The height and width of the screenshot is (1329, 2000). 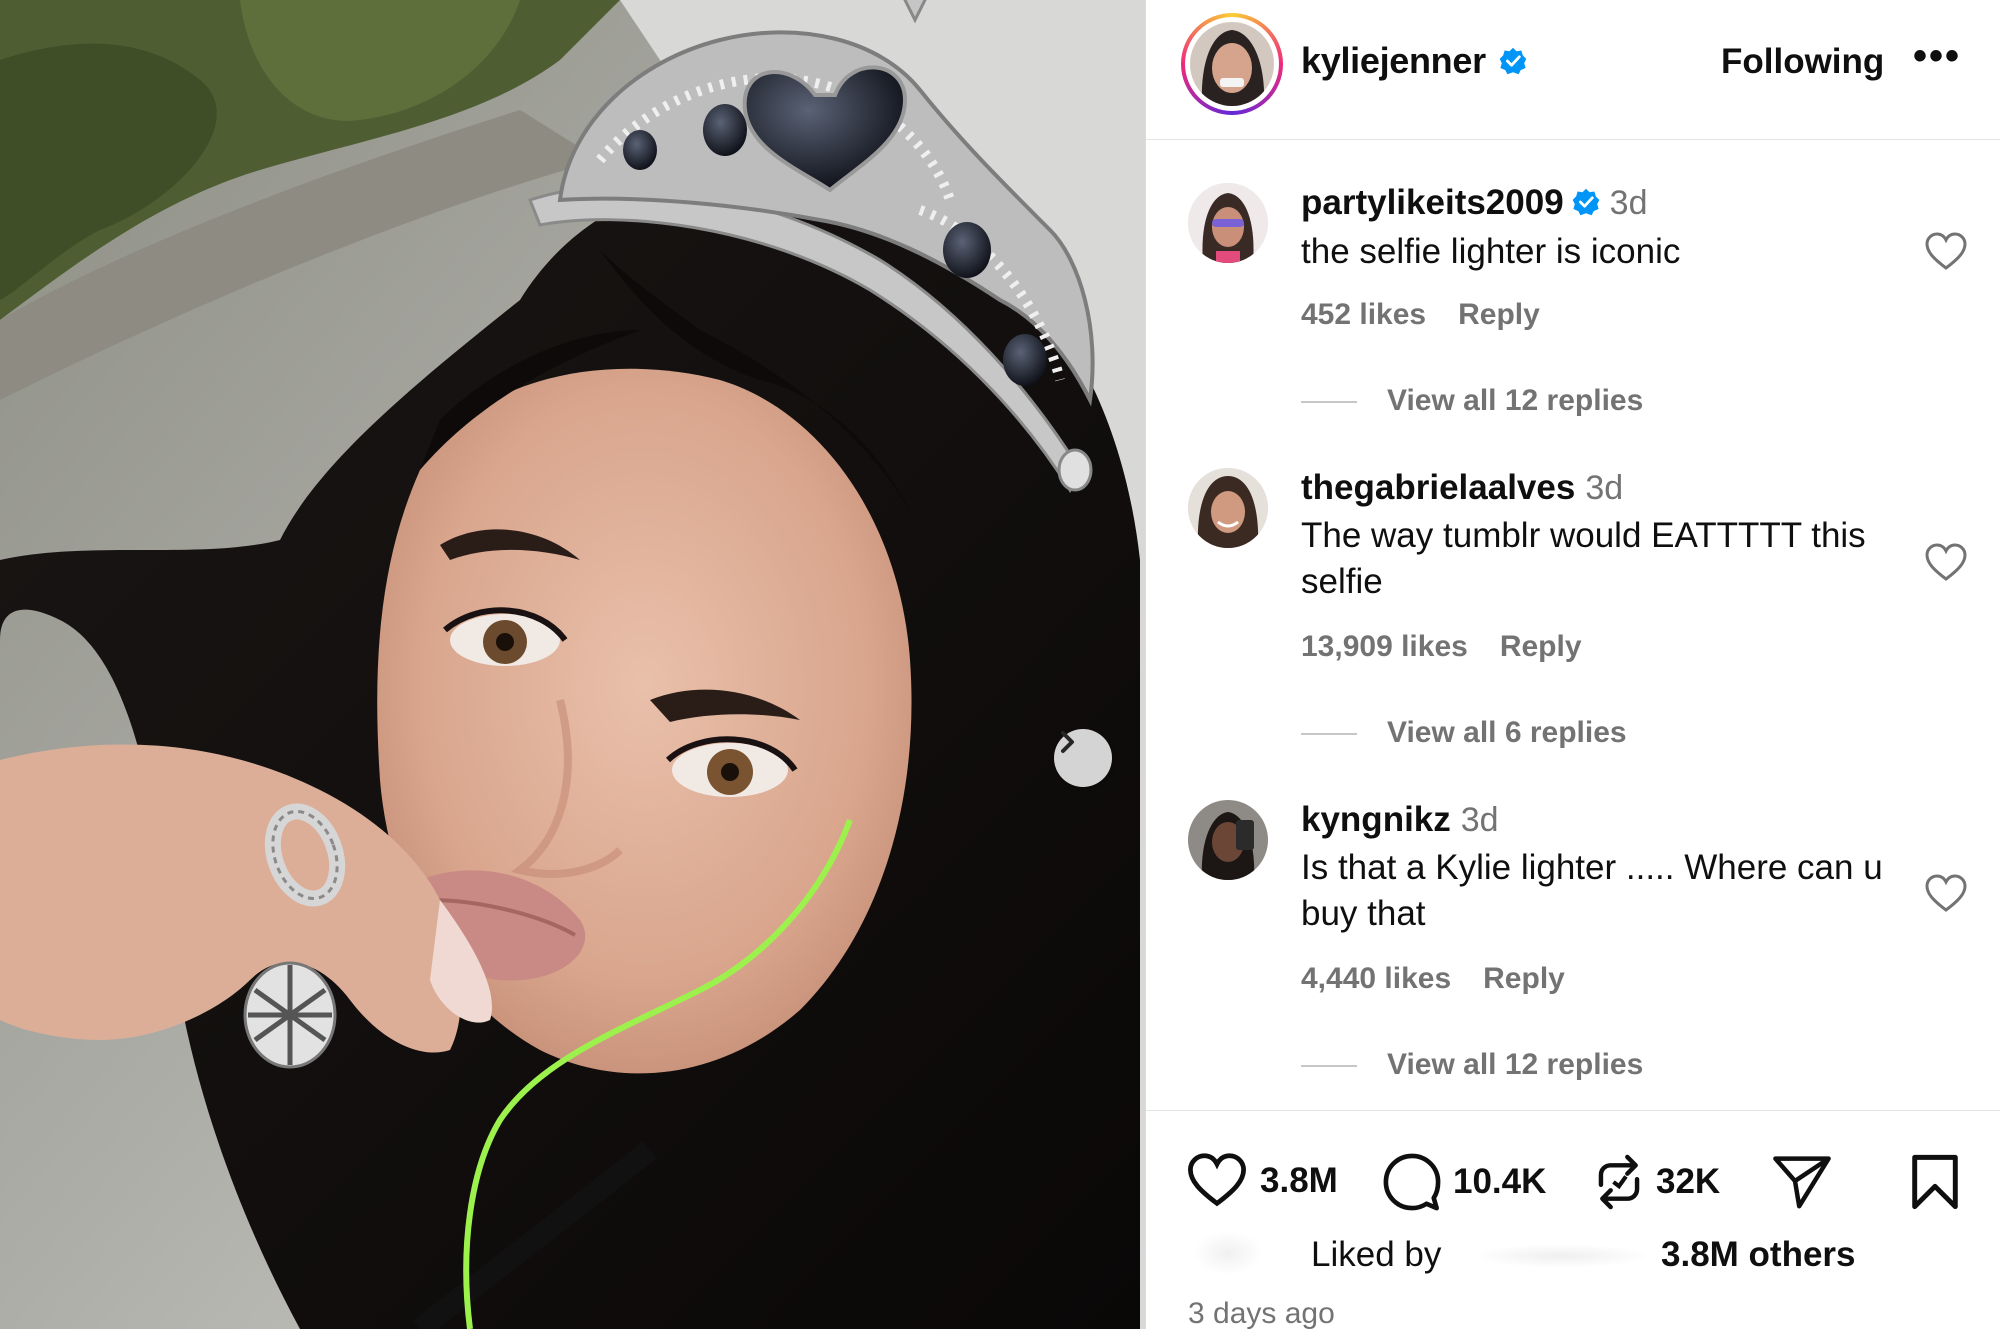 I want to click on repost-icon, so click(x=1619, y=1182).